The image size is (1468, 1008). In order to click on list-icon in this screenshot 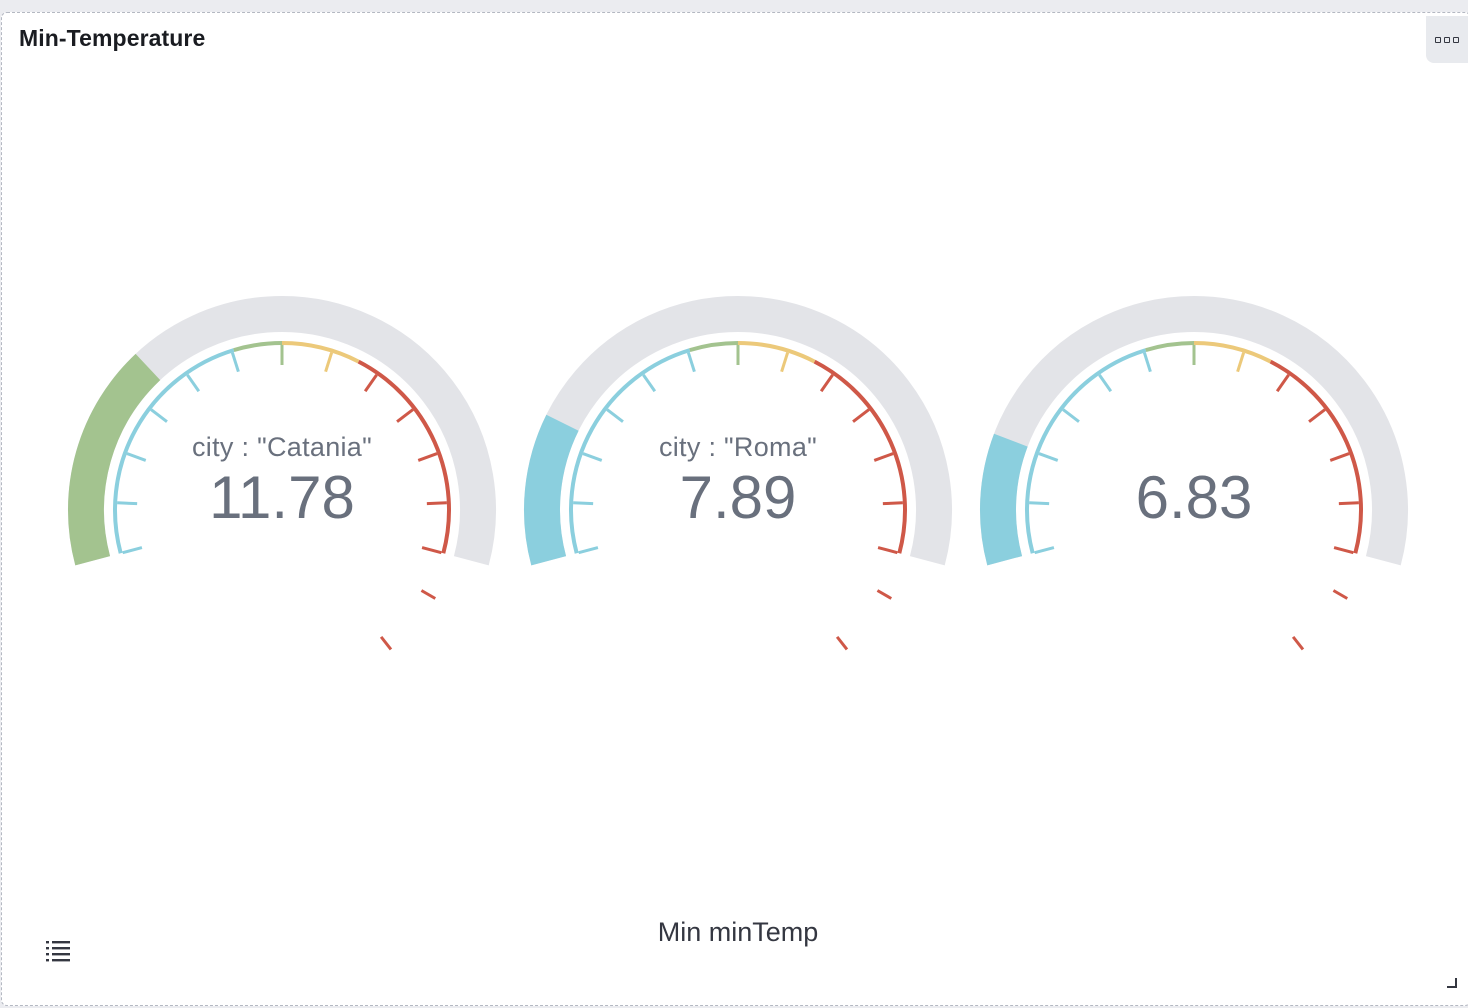, I will do `click(58, 951)`.